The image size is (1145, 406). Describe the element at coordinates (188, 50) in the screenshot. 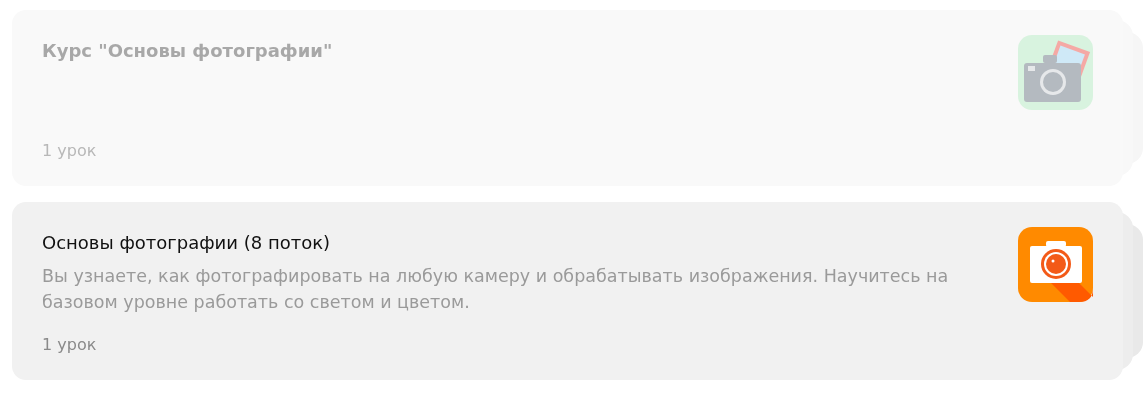

I see `course-title: Курс "Основы фотографии"` at that location.